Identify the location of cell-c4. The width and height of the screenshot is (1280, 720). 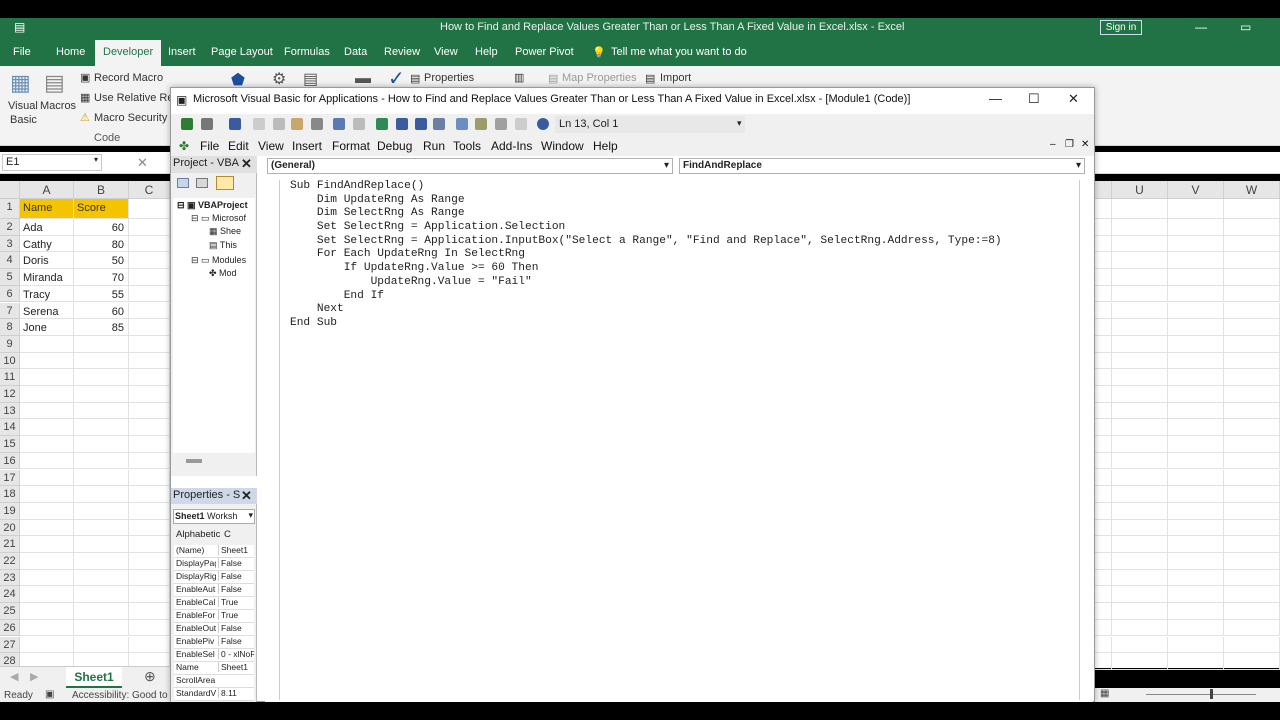
(149, 261).